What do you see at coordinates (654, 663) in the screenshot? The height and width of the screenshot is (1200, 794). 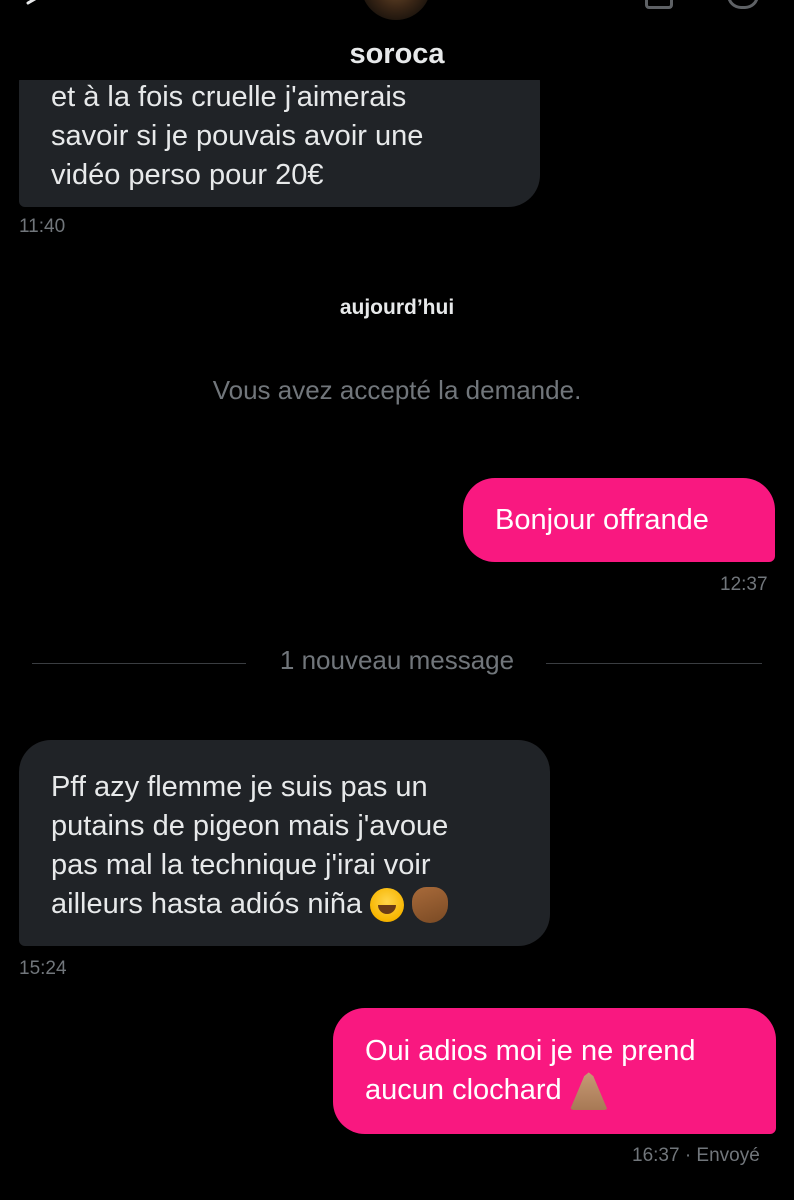 I see `divider-line` at bounding box center [654, 663].